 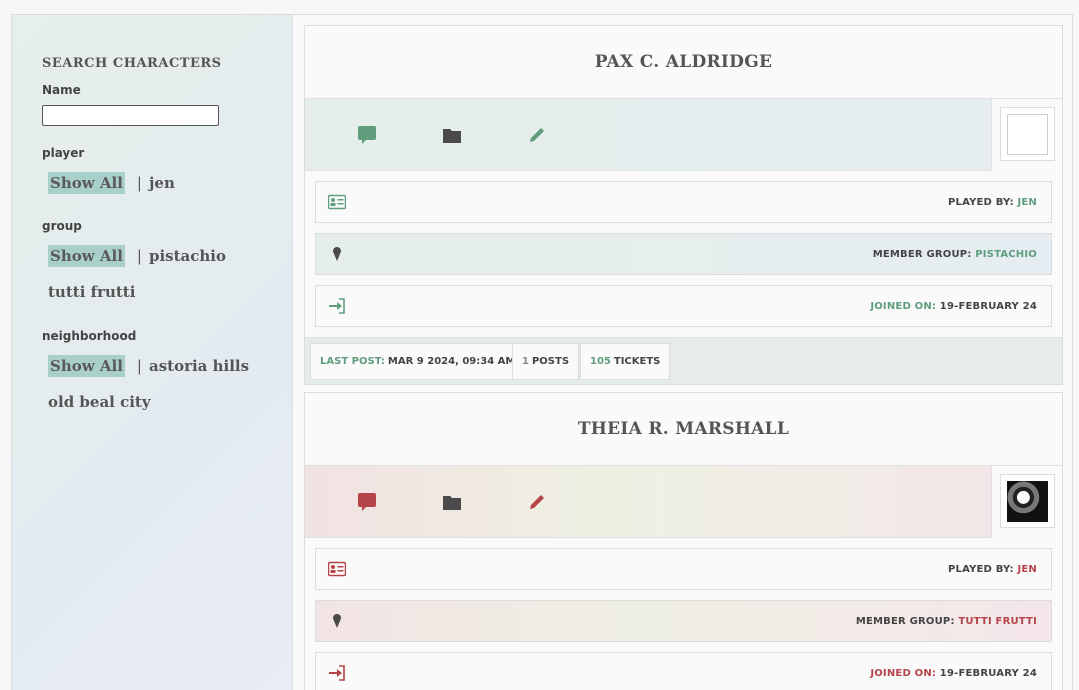 I want to click on last-post-label: LAST POST:, so click(x=352, y=361).